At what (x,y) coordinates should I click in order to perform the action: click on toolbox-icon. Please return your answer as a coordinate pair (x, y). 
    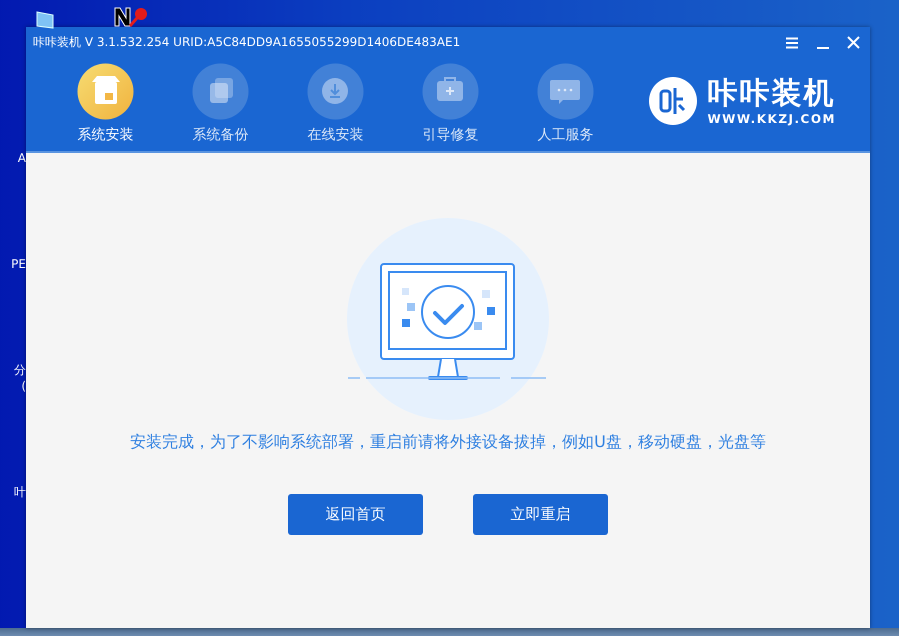
    Looking at the image, I should click on (450, 91).